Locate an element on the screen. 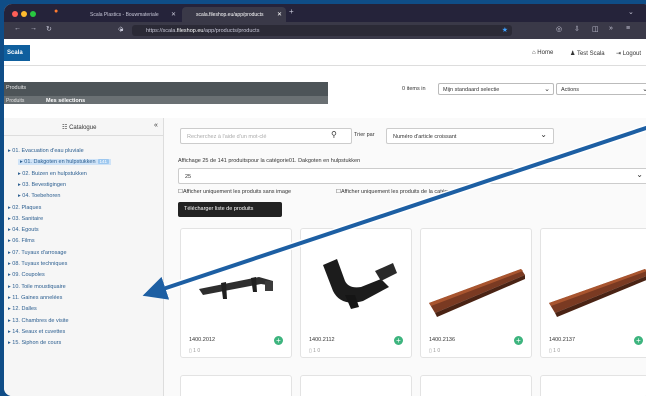 The height and width of the screenshot is (396, 646). sidebar-category-item: ▸ 12. Dalles is located at coordinates (22, 309).